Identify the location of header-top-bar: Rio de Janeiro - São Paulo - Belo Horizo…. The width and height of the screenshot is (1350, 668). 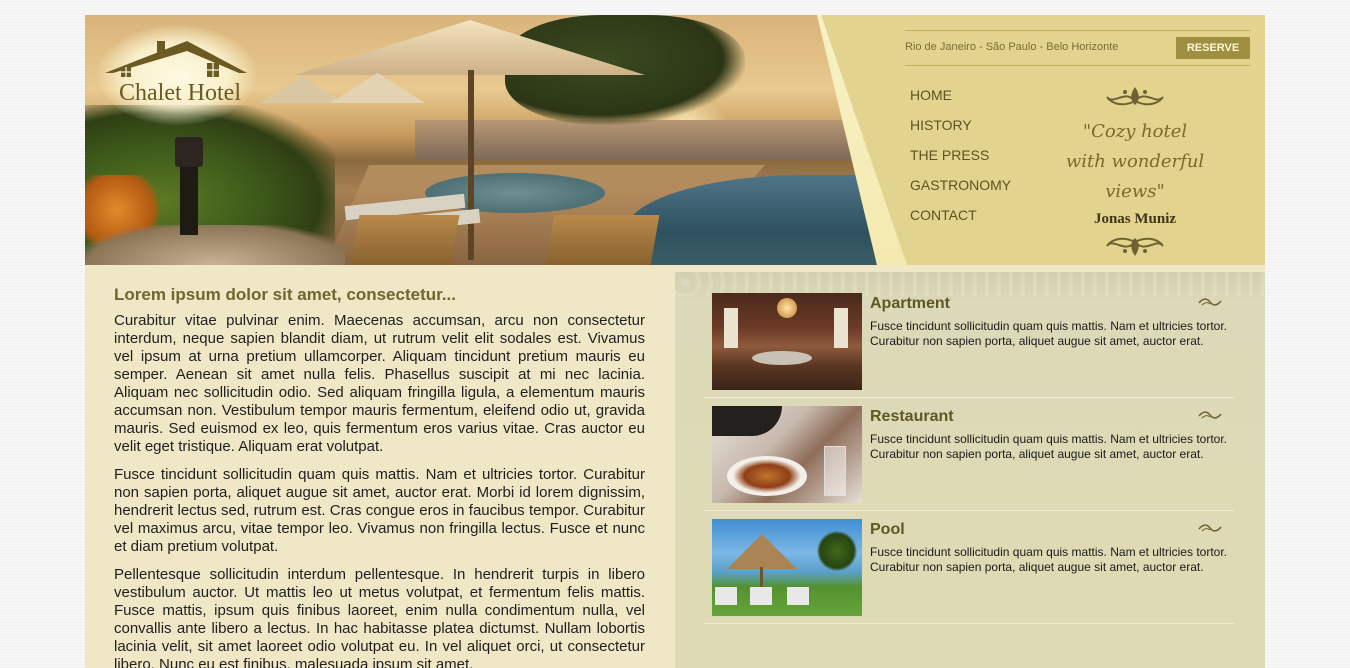
(1077, 48).